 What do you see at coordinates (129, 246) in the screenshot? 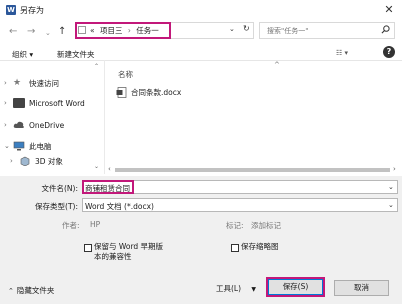
I see `compat-label: 保留与 Word 早期版` at bounding box center [129, 246].